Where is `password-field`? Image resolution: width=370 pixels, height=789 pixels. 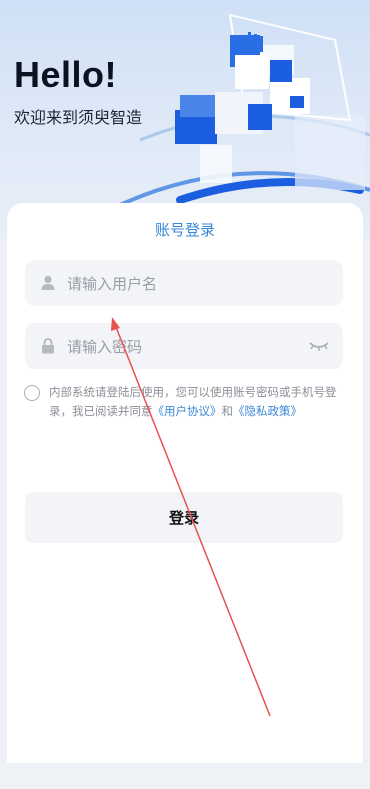 password-field is located at coordinates (184, 347).